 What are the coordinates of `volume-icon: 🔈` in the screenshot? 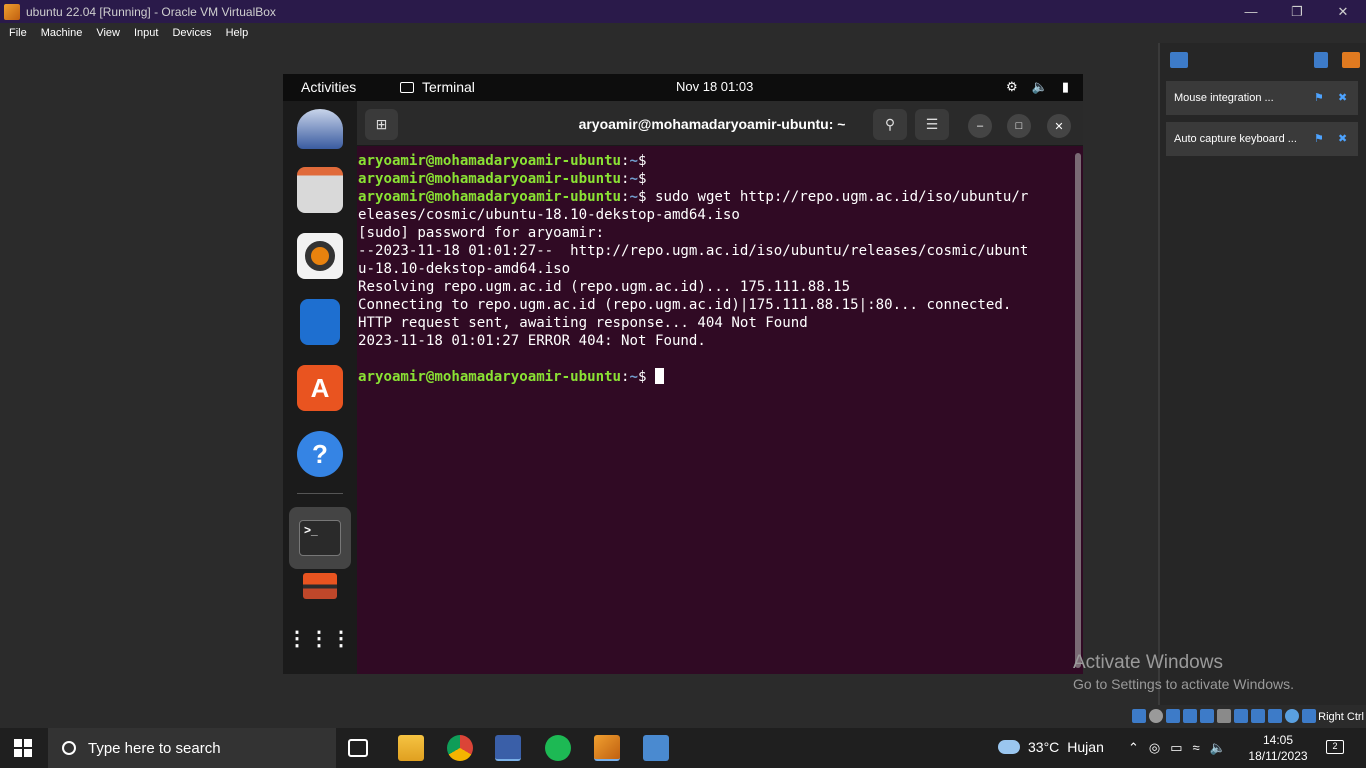 It's located at (1040, 87).